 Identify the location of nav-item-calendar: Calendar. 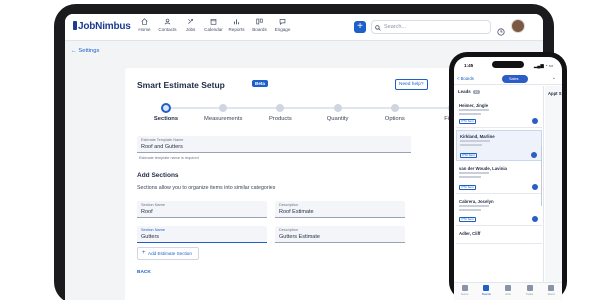
(213, 25).